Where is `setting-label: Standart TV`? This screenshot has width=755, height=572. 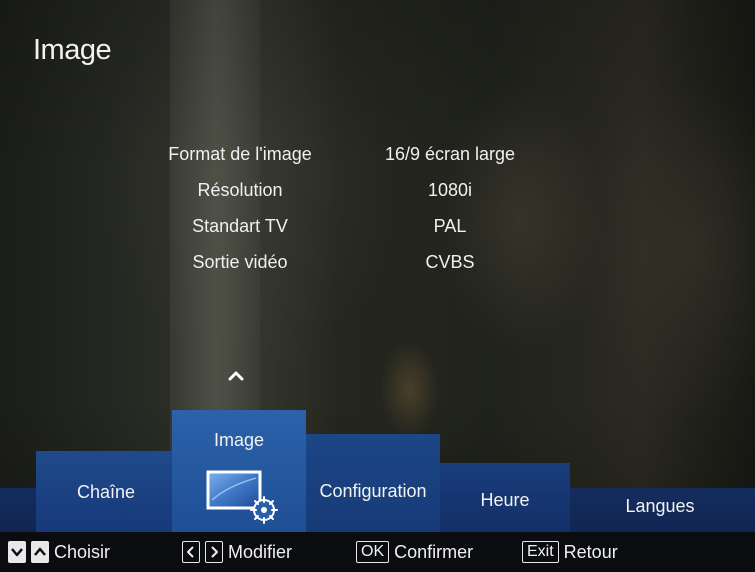 setting-label: Standart TV is located at coordinates (240, 226).